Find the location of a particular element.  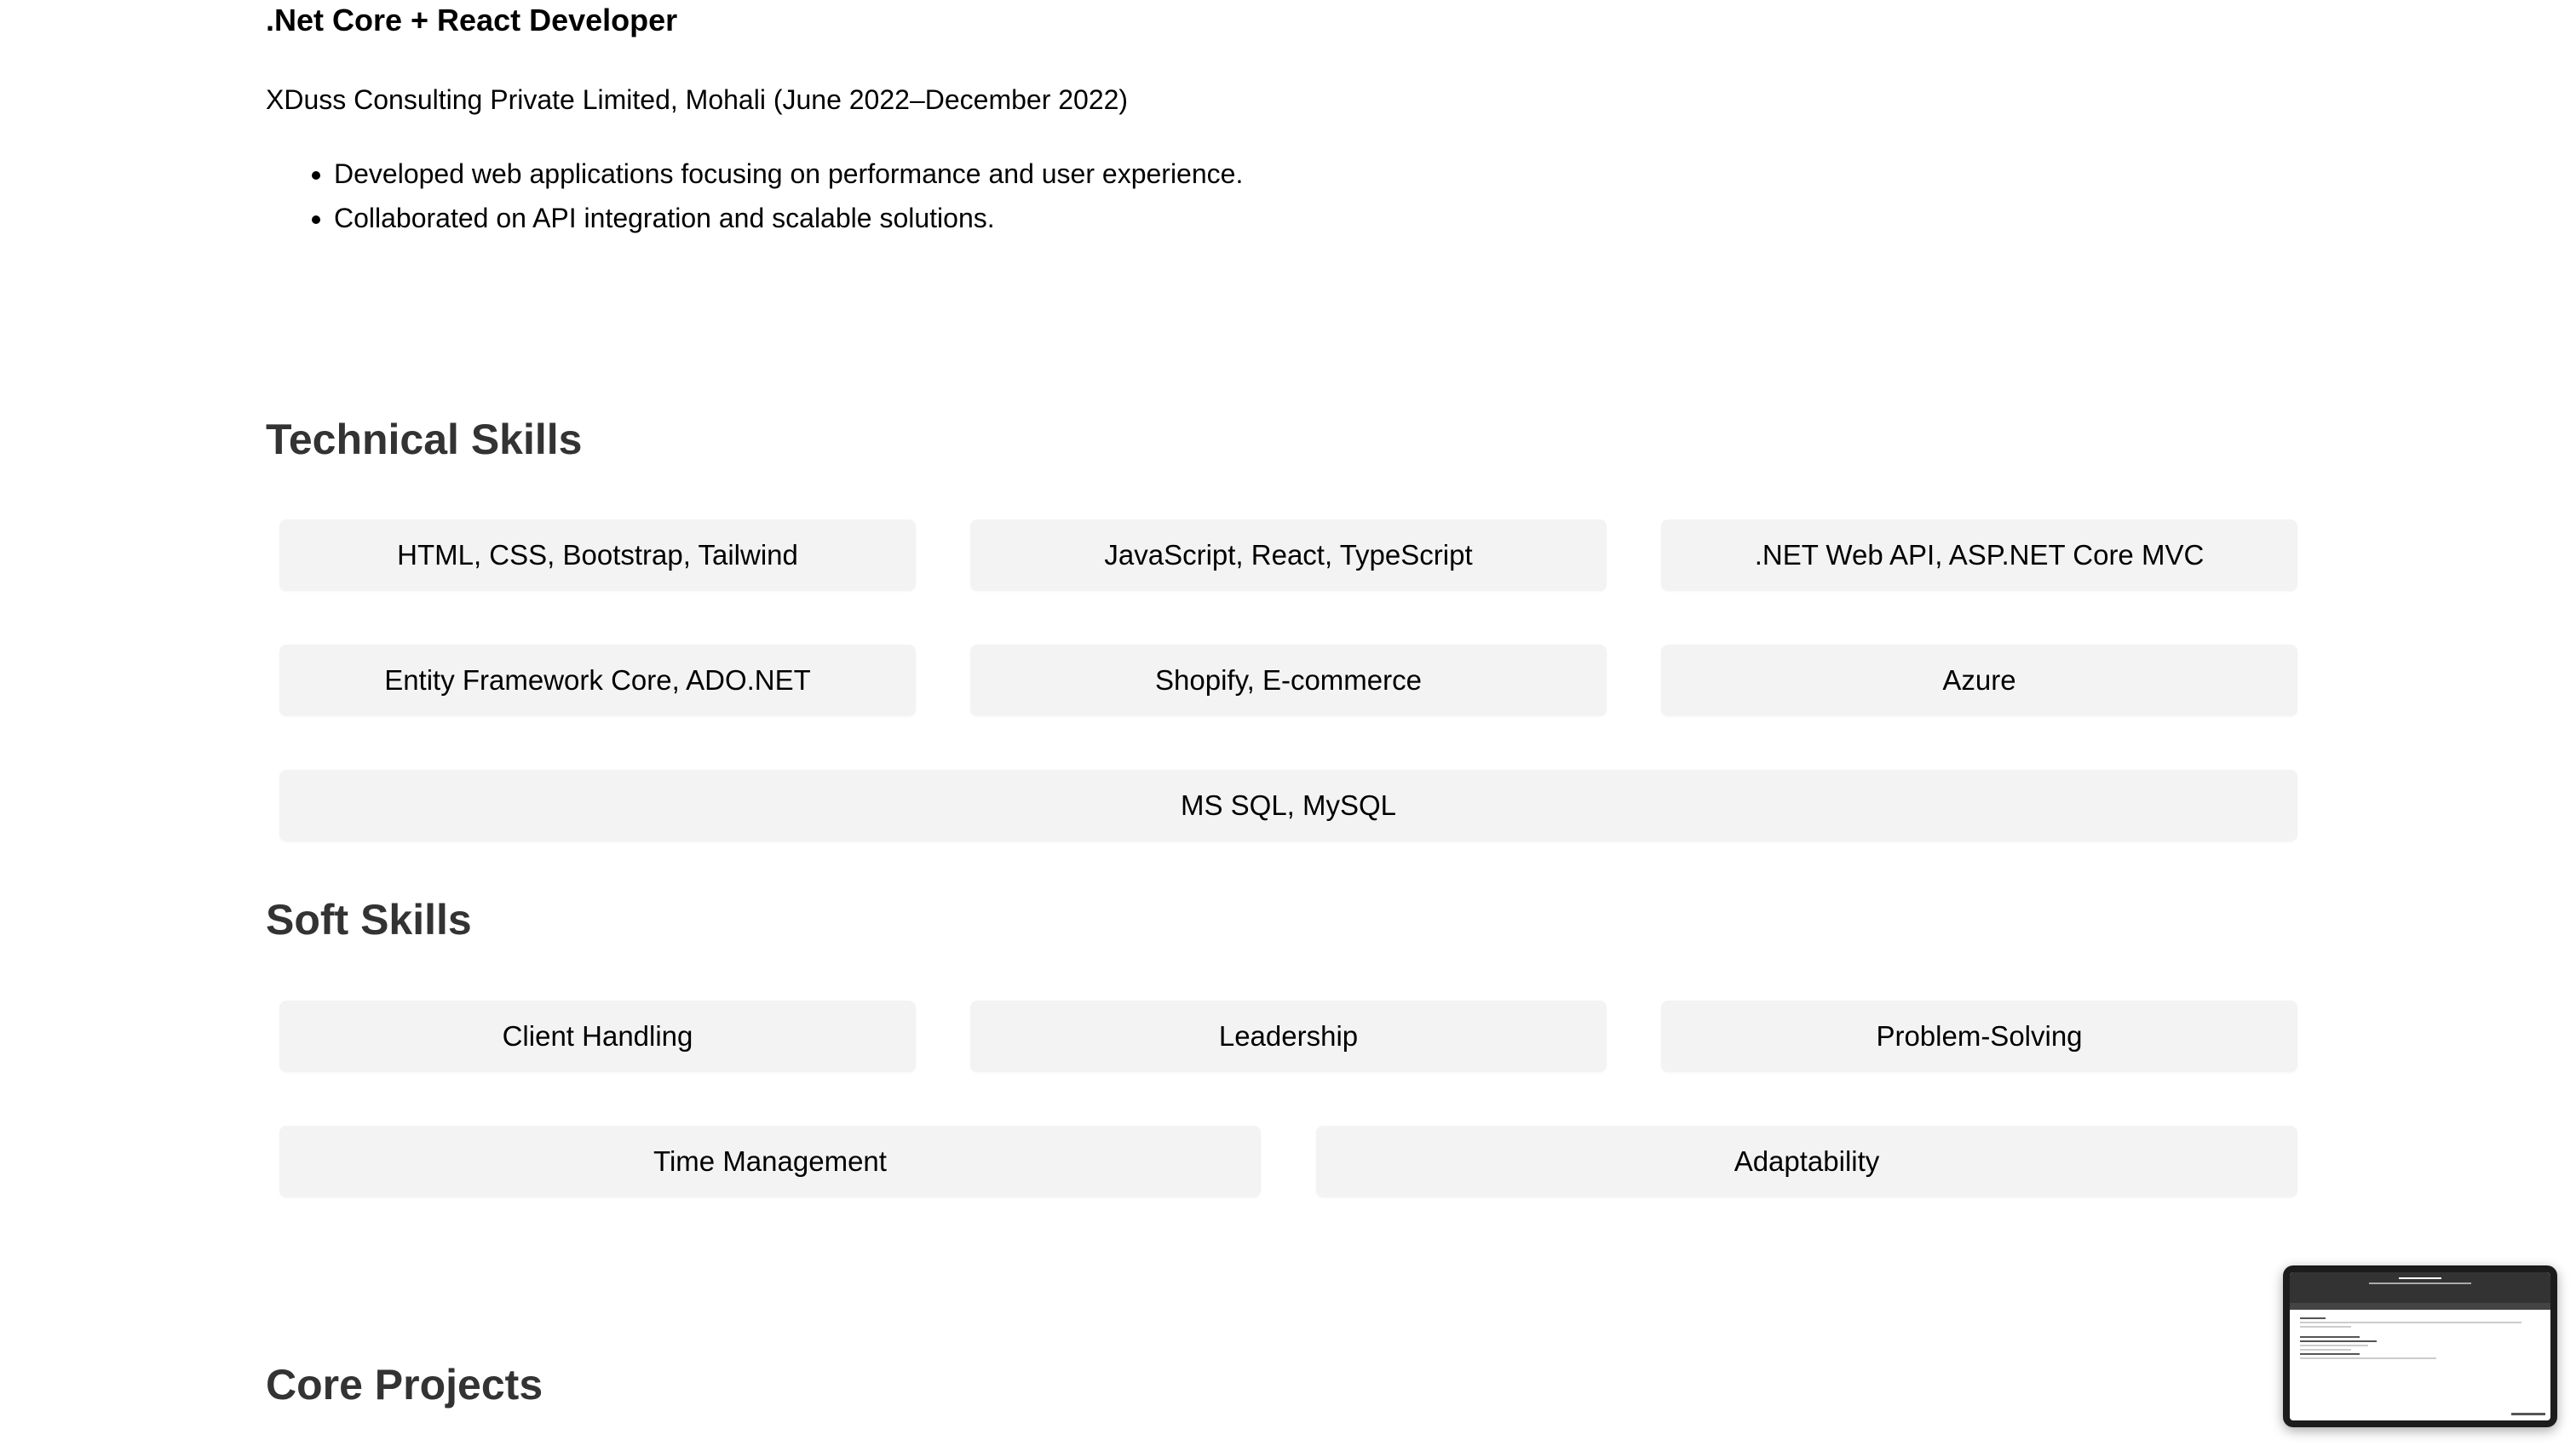

thumbnail-title-line is located at coordinates (2420, 1278).